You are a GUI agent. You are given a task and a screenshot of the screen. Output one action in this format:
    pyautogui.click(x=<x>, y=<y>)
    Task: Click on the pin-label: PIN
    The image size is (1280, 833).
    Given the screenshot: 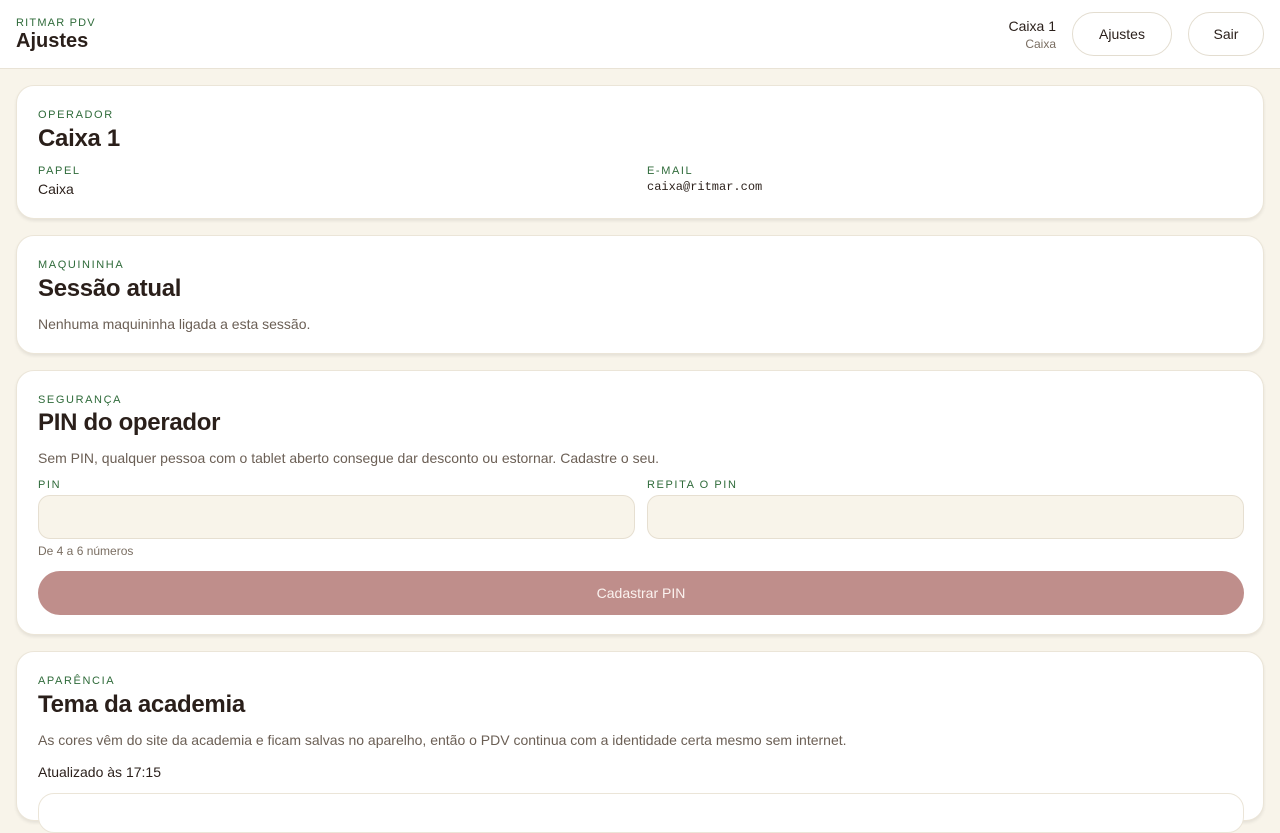 What is the action you would take?
    pyautogui.click(x=50, y=485)
    